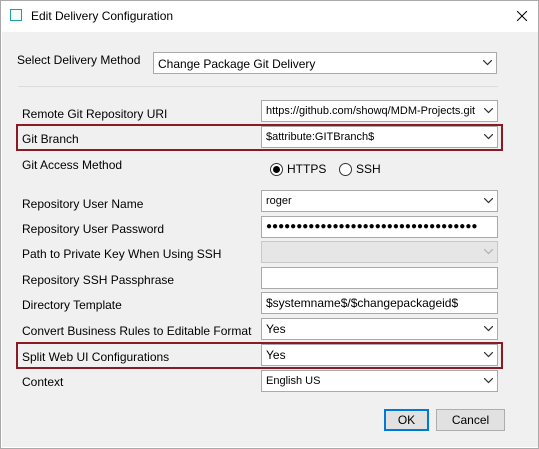  I want to click on convert-business-rules-select: Yes, so click(379, 329).